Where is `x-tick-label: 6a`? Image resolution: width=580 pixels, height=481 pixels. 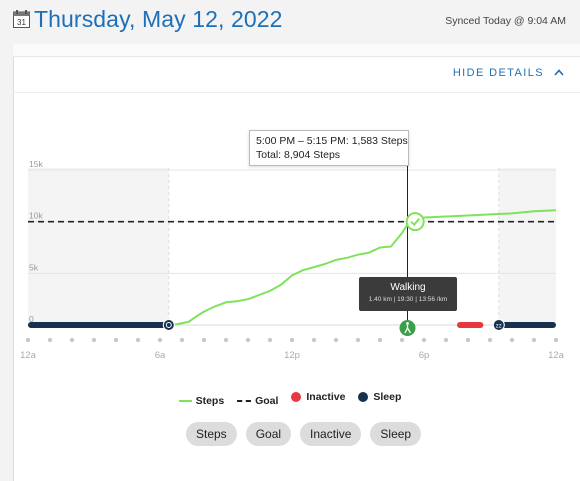 x-tick-label: 6a is located at coordinates (160, 355).